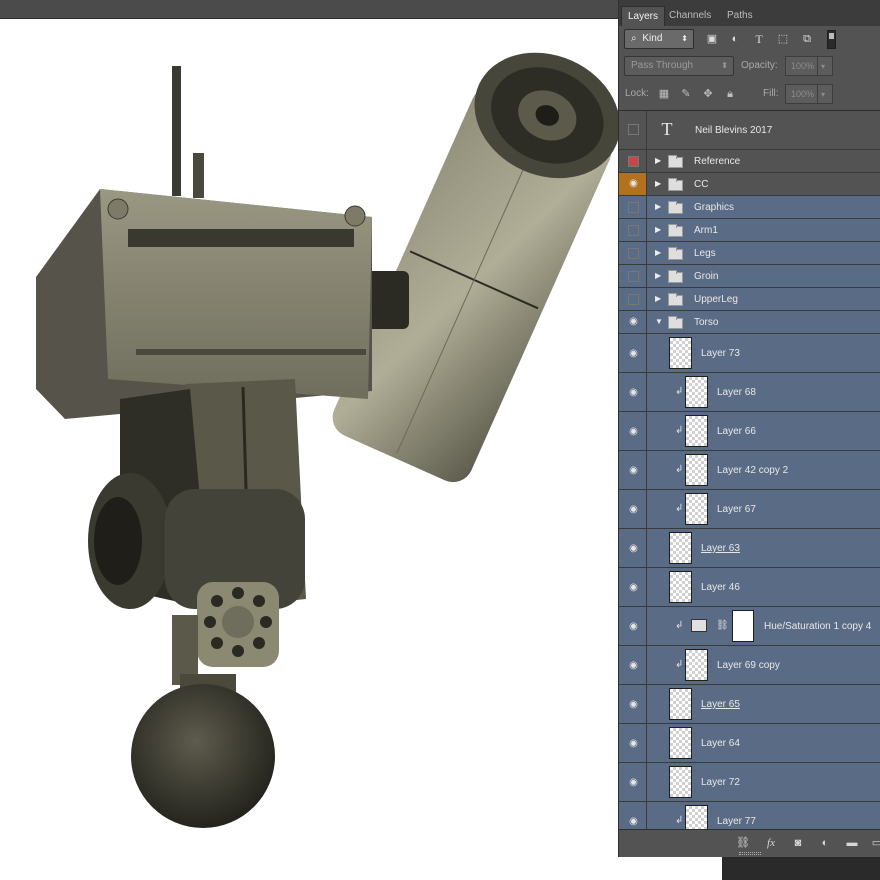 Image resolution: width=880 pixels, height=880 pixels. What do you see at coordinates (643, 16) in the screenshot?
I see `tab-layers: Layers` at bounding box center [643, 16].